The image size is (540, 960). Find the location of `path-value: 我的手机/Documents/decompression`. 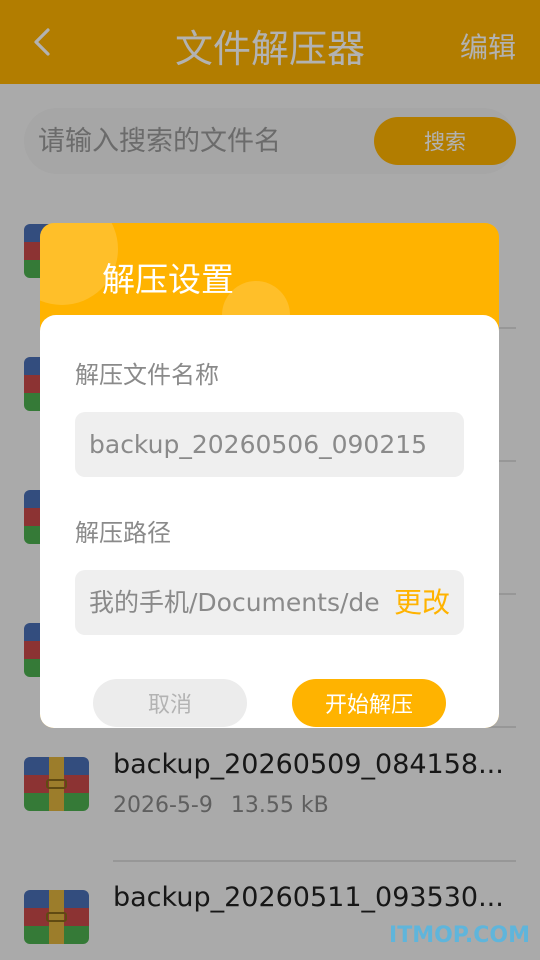

path-value: 我的手机/Documents/decompression is located at coordinates (234, 602).